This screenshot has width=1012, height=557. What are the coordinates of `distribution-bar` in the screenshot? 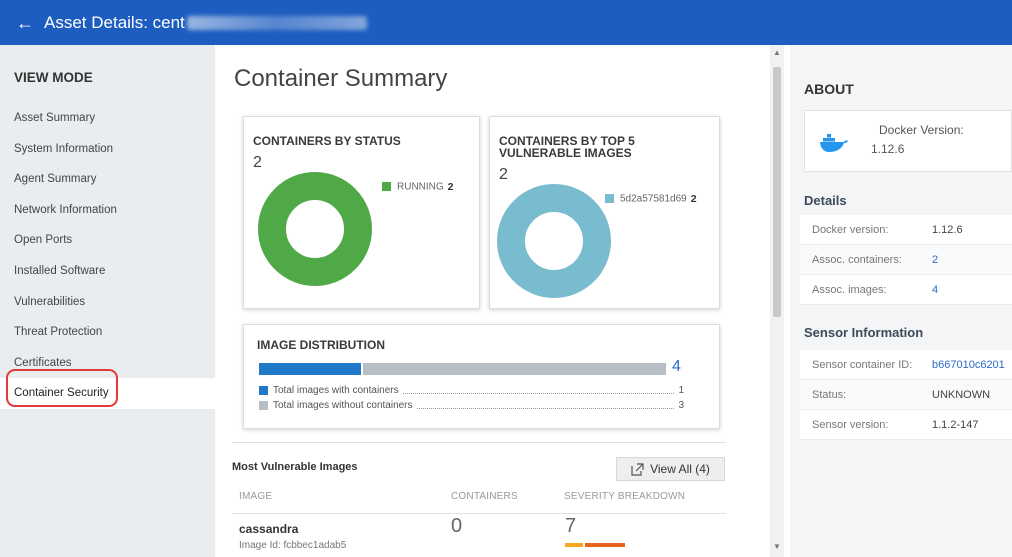 It's located at (462, 369).